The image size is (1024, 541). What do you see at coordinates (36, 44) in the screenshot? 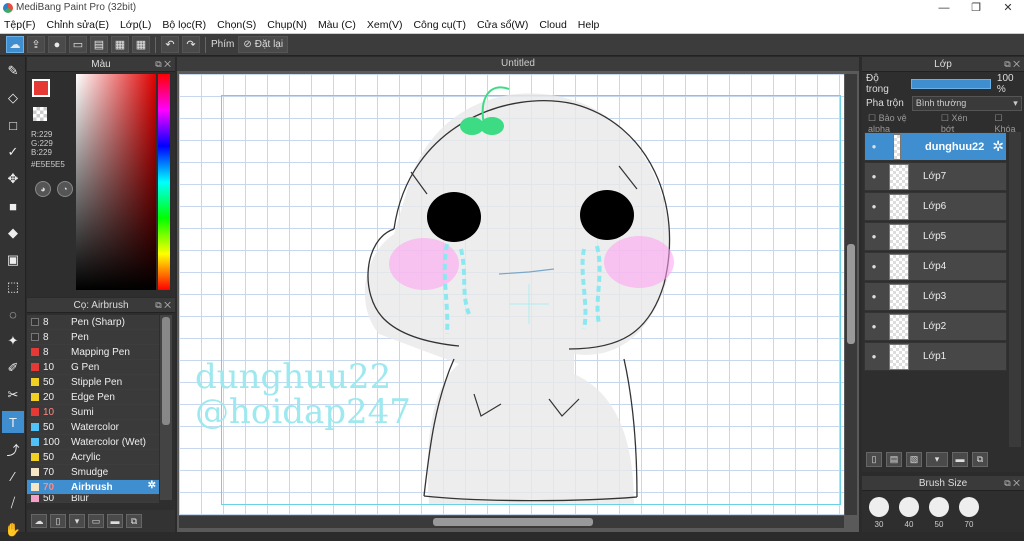
I see `share-icon: ⇪` at bounding box center [36, 44].